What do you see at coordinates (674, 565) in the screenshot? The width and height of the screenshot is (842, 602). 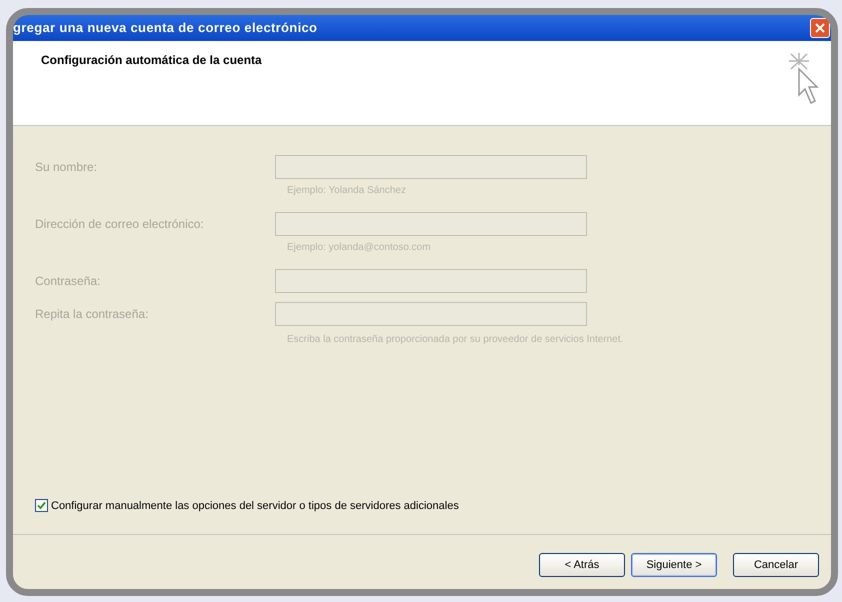 I see `dialog-button: Siguiente >` at bounding box center [674, 565].